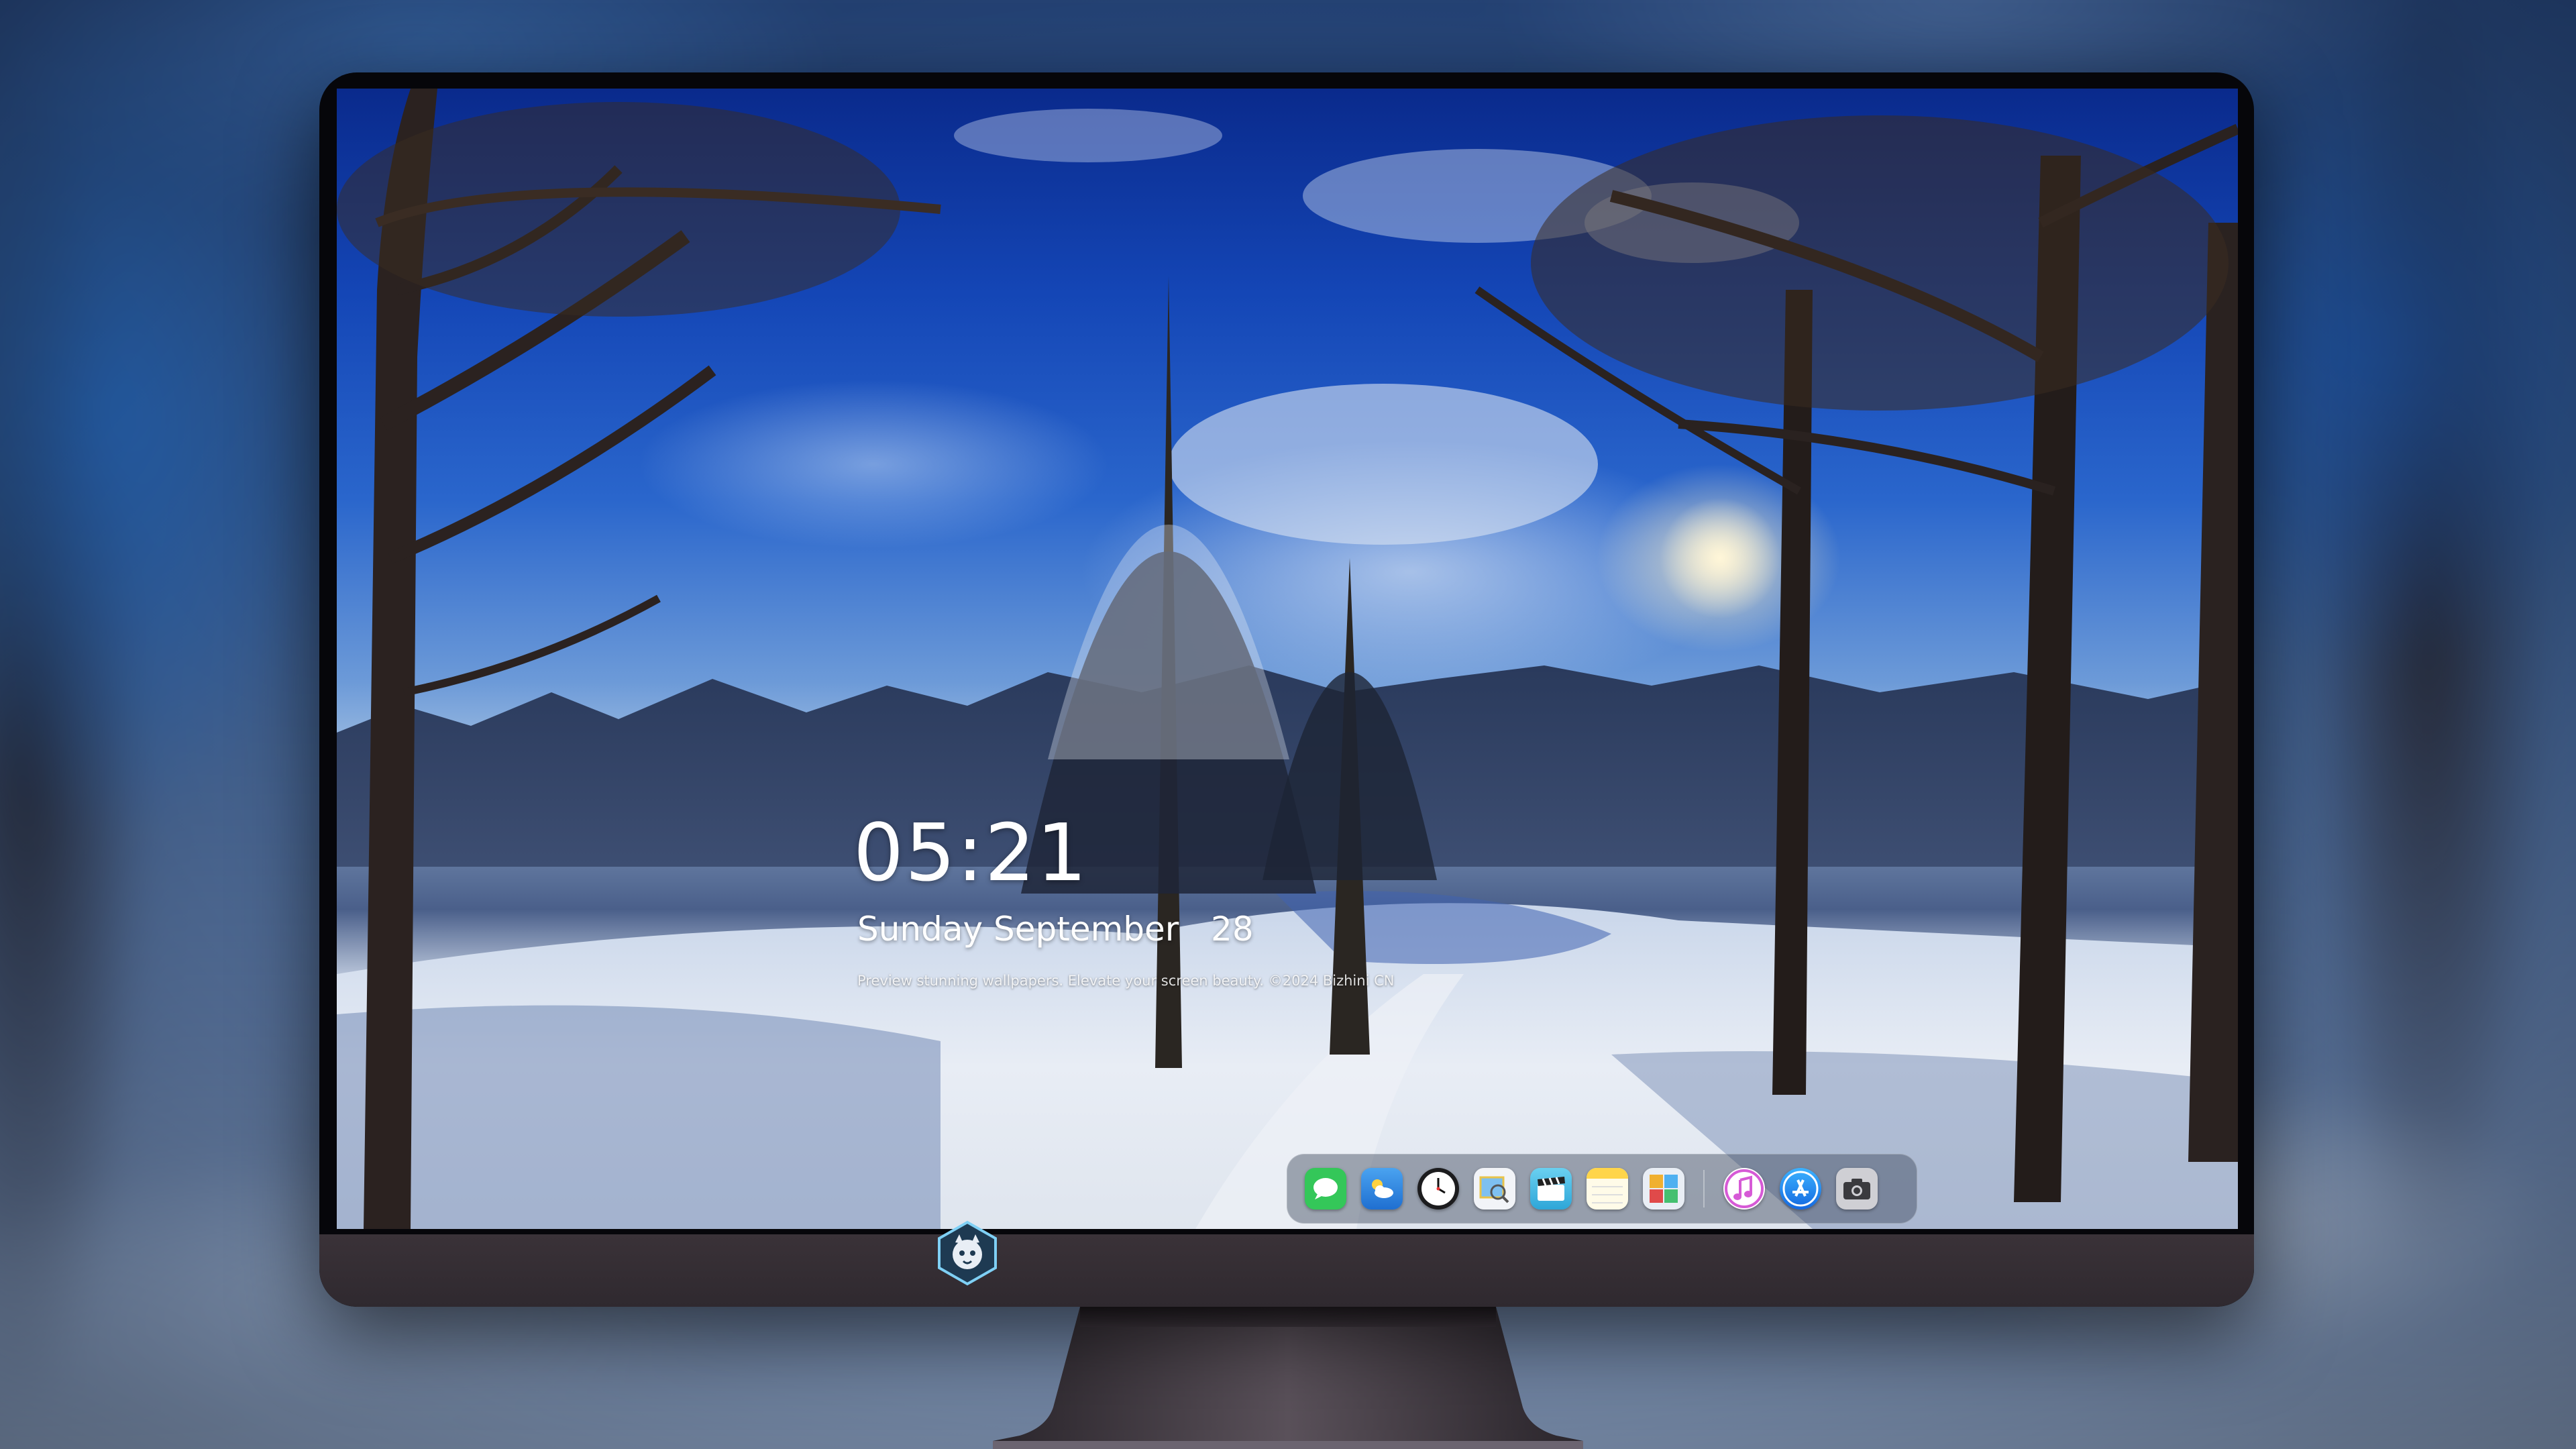 This screenshot has height=1449, width=2576. I want to click on dock-app-weather, so click(1382, 1189).